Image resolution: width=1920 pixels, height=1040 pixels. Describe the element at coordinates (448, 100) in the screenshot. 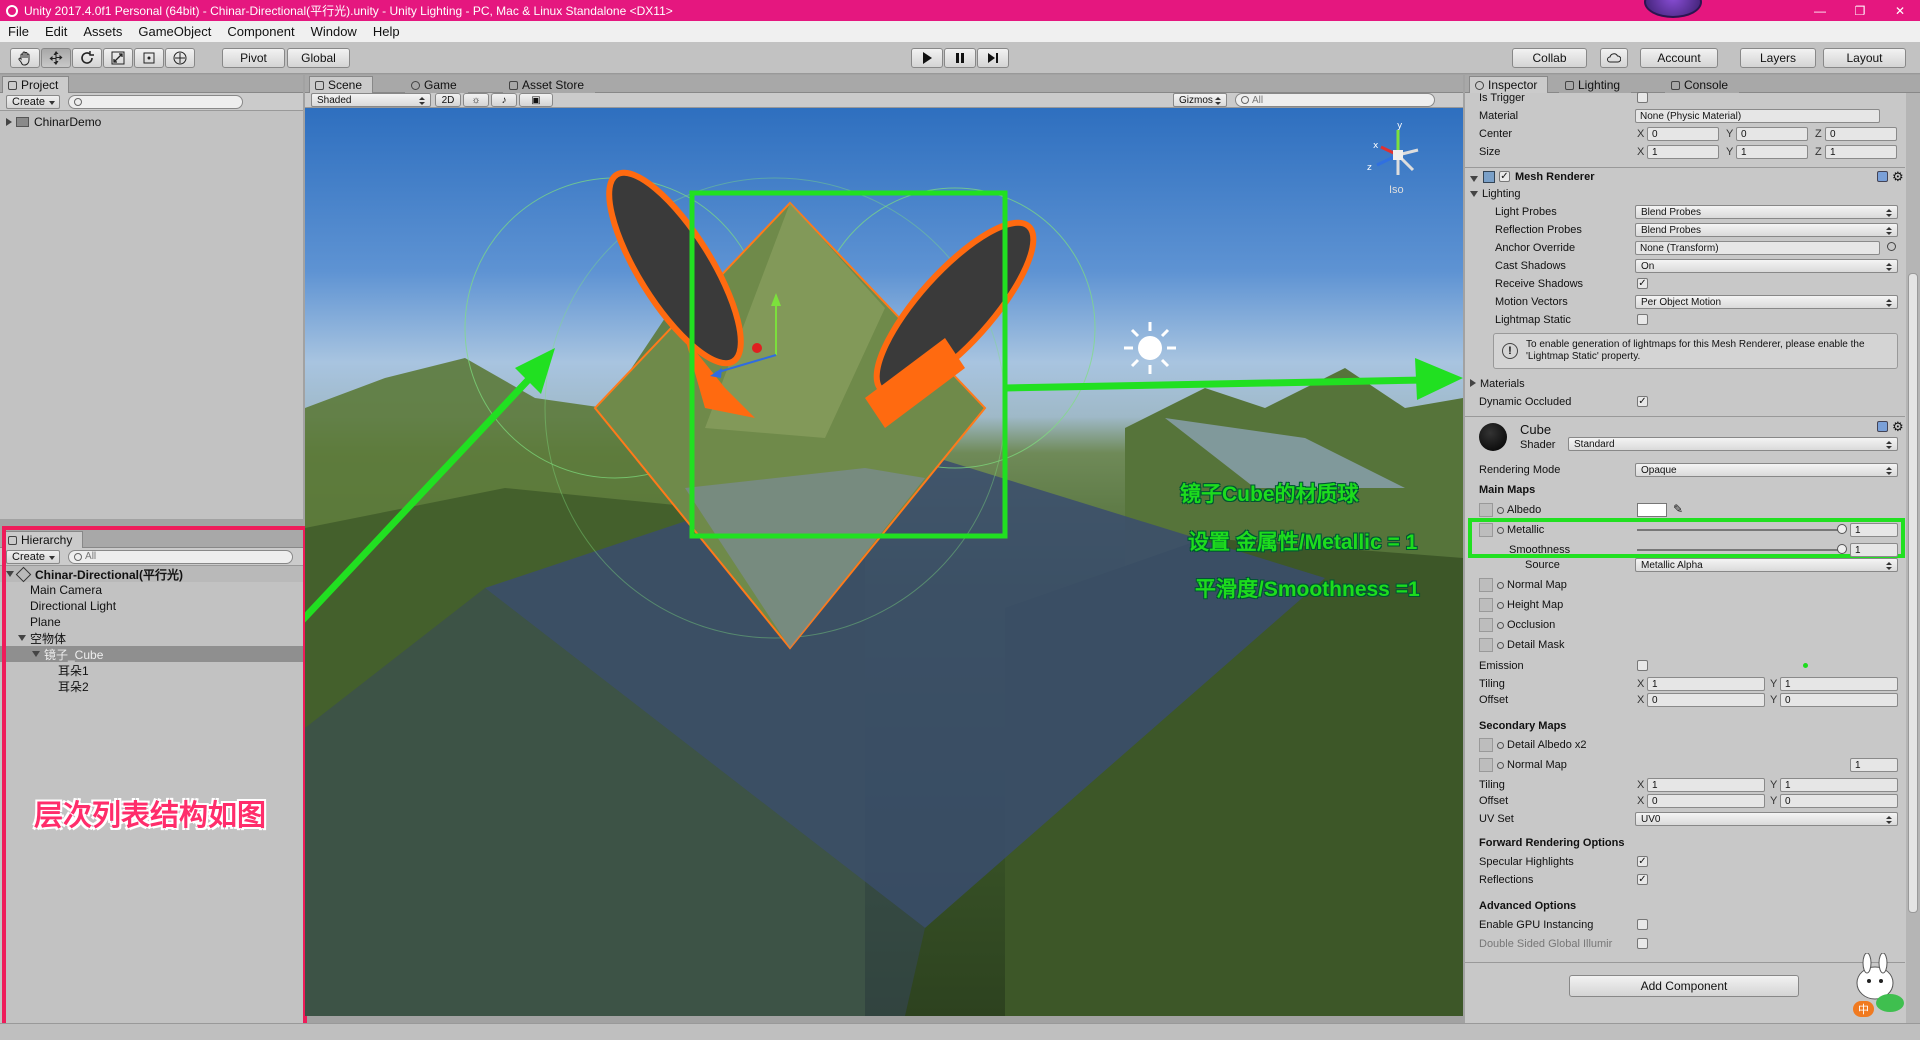

I see `2d-toggle: 2D` at that location.